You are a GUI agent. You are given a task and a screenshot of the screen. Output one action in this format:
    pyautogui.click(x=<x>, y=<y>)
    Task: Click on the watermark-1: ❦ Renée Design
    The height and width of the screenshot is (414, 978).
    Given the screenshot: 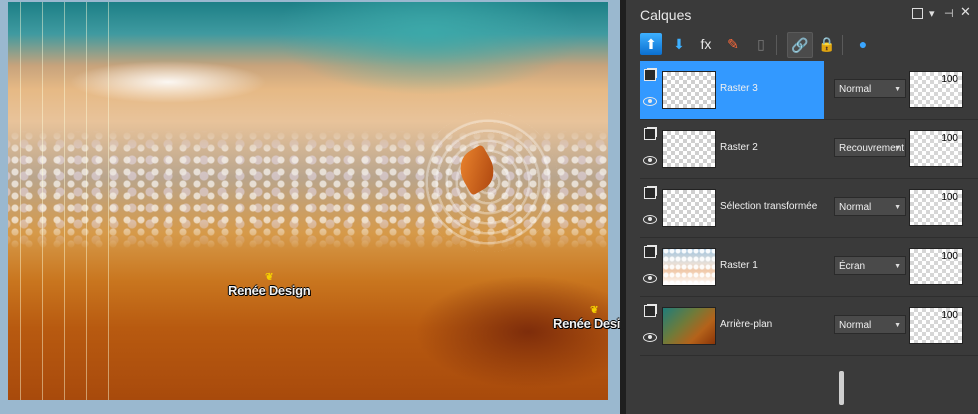 What is the action you would take?
    pyautogui.click(x=269, y=285)
    